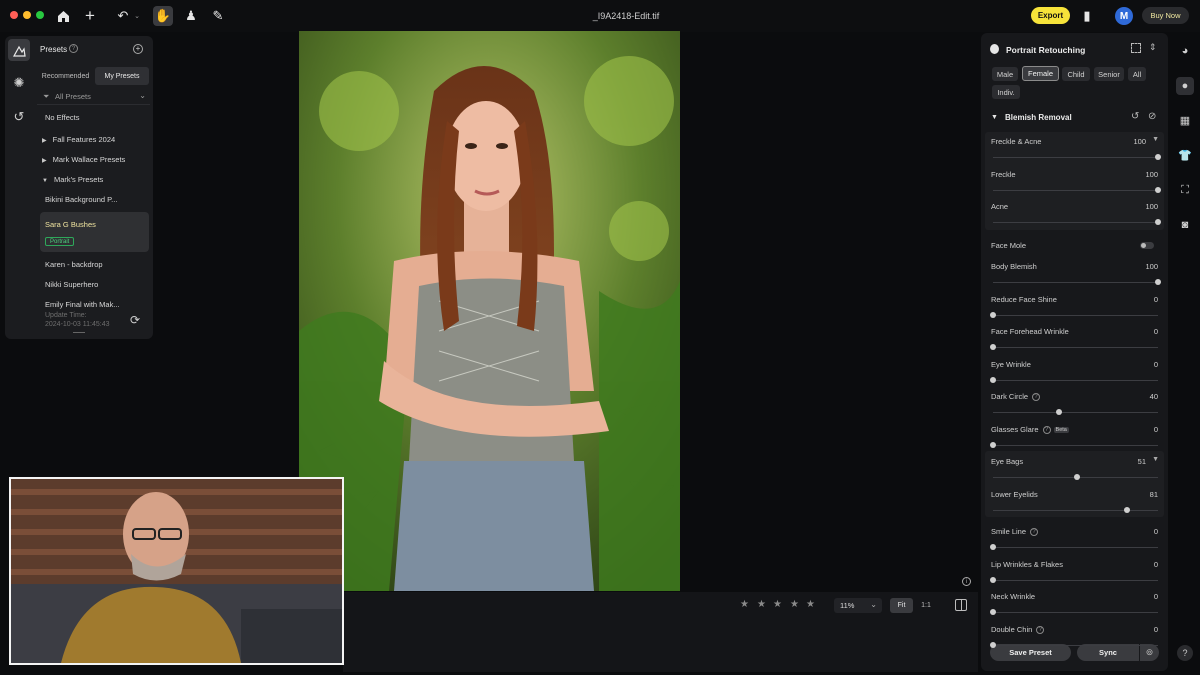  Describe the element at coordinates (78, 139) in the screenshot. I see `folder-fall-features: ▶ Fall Features 2024` at that location.